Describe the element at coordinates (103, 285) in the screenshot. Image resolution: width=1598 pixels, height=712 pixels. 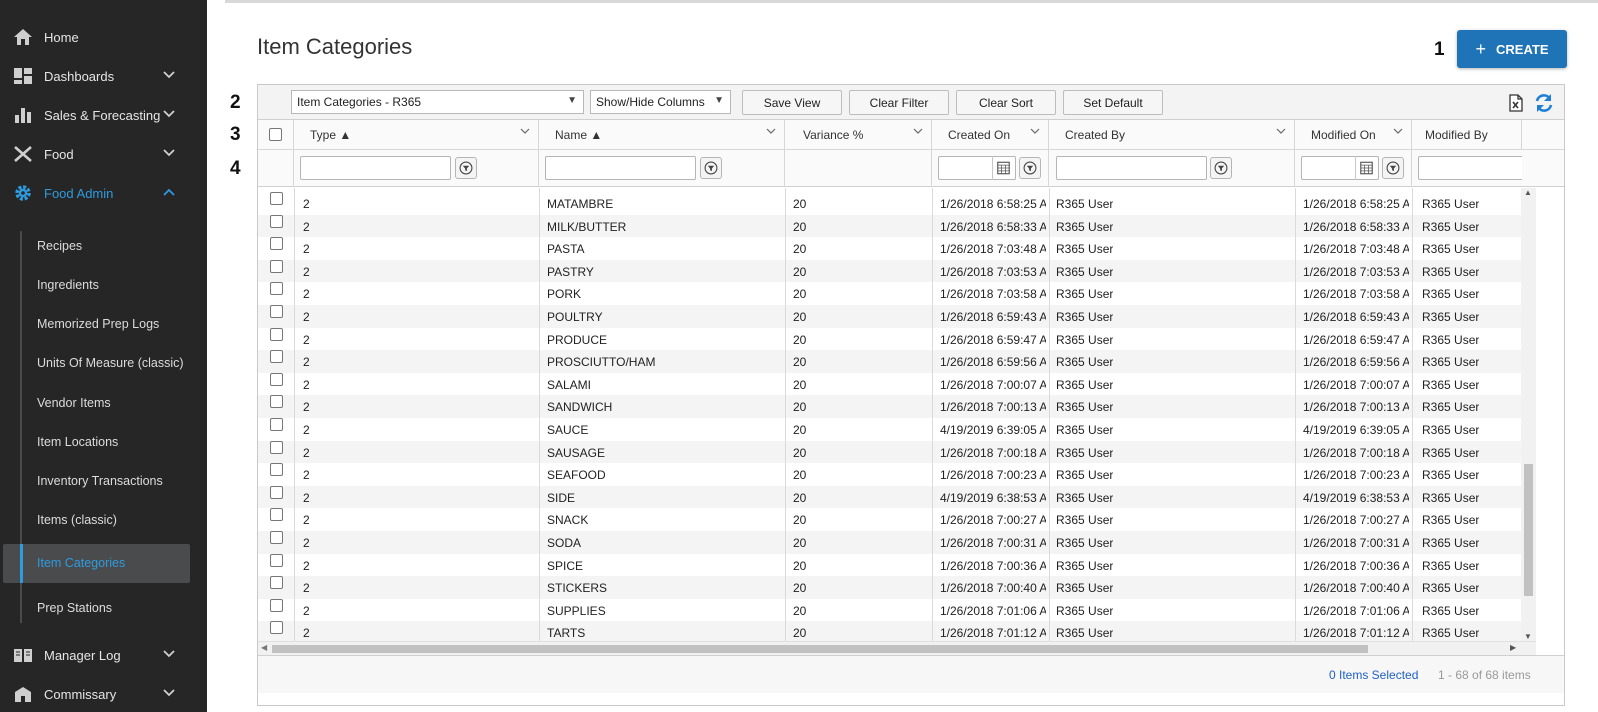
I see `sub-item-ingredients: Ingredients` at that location.